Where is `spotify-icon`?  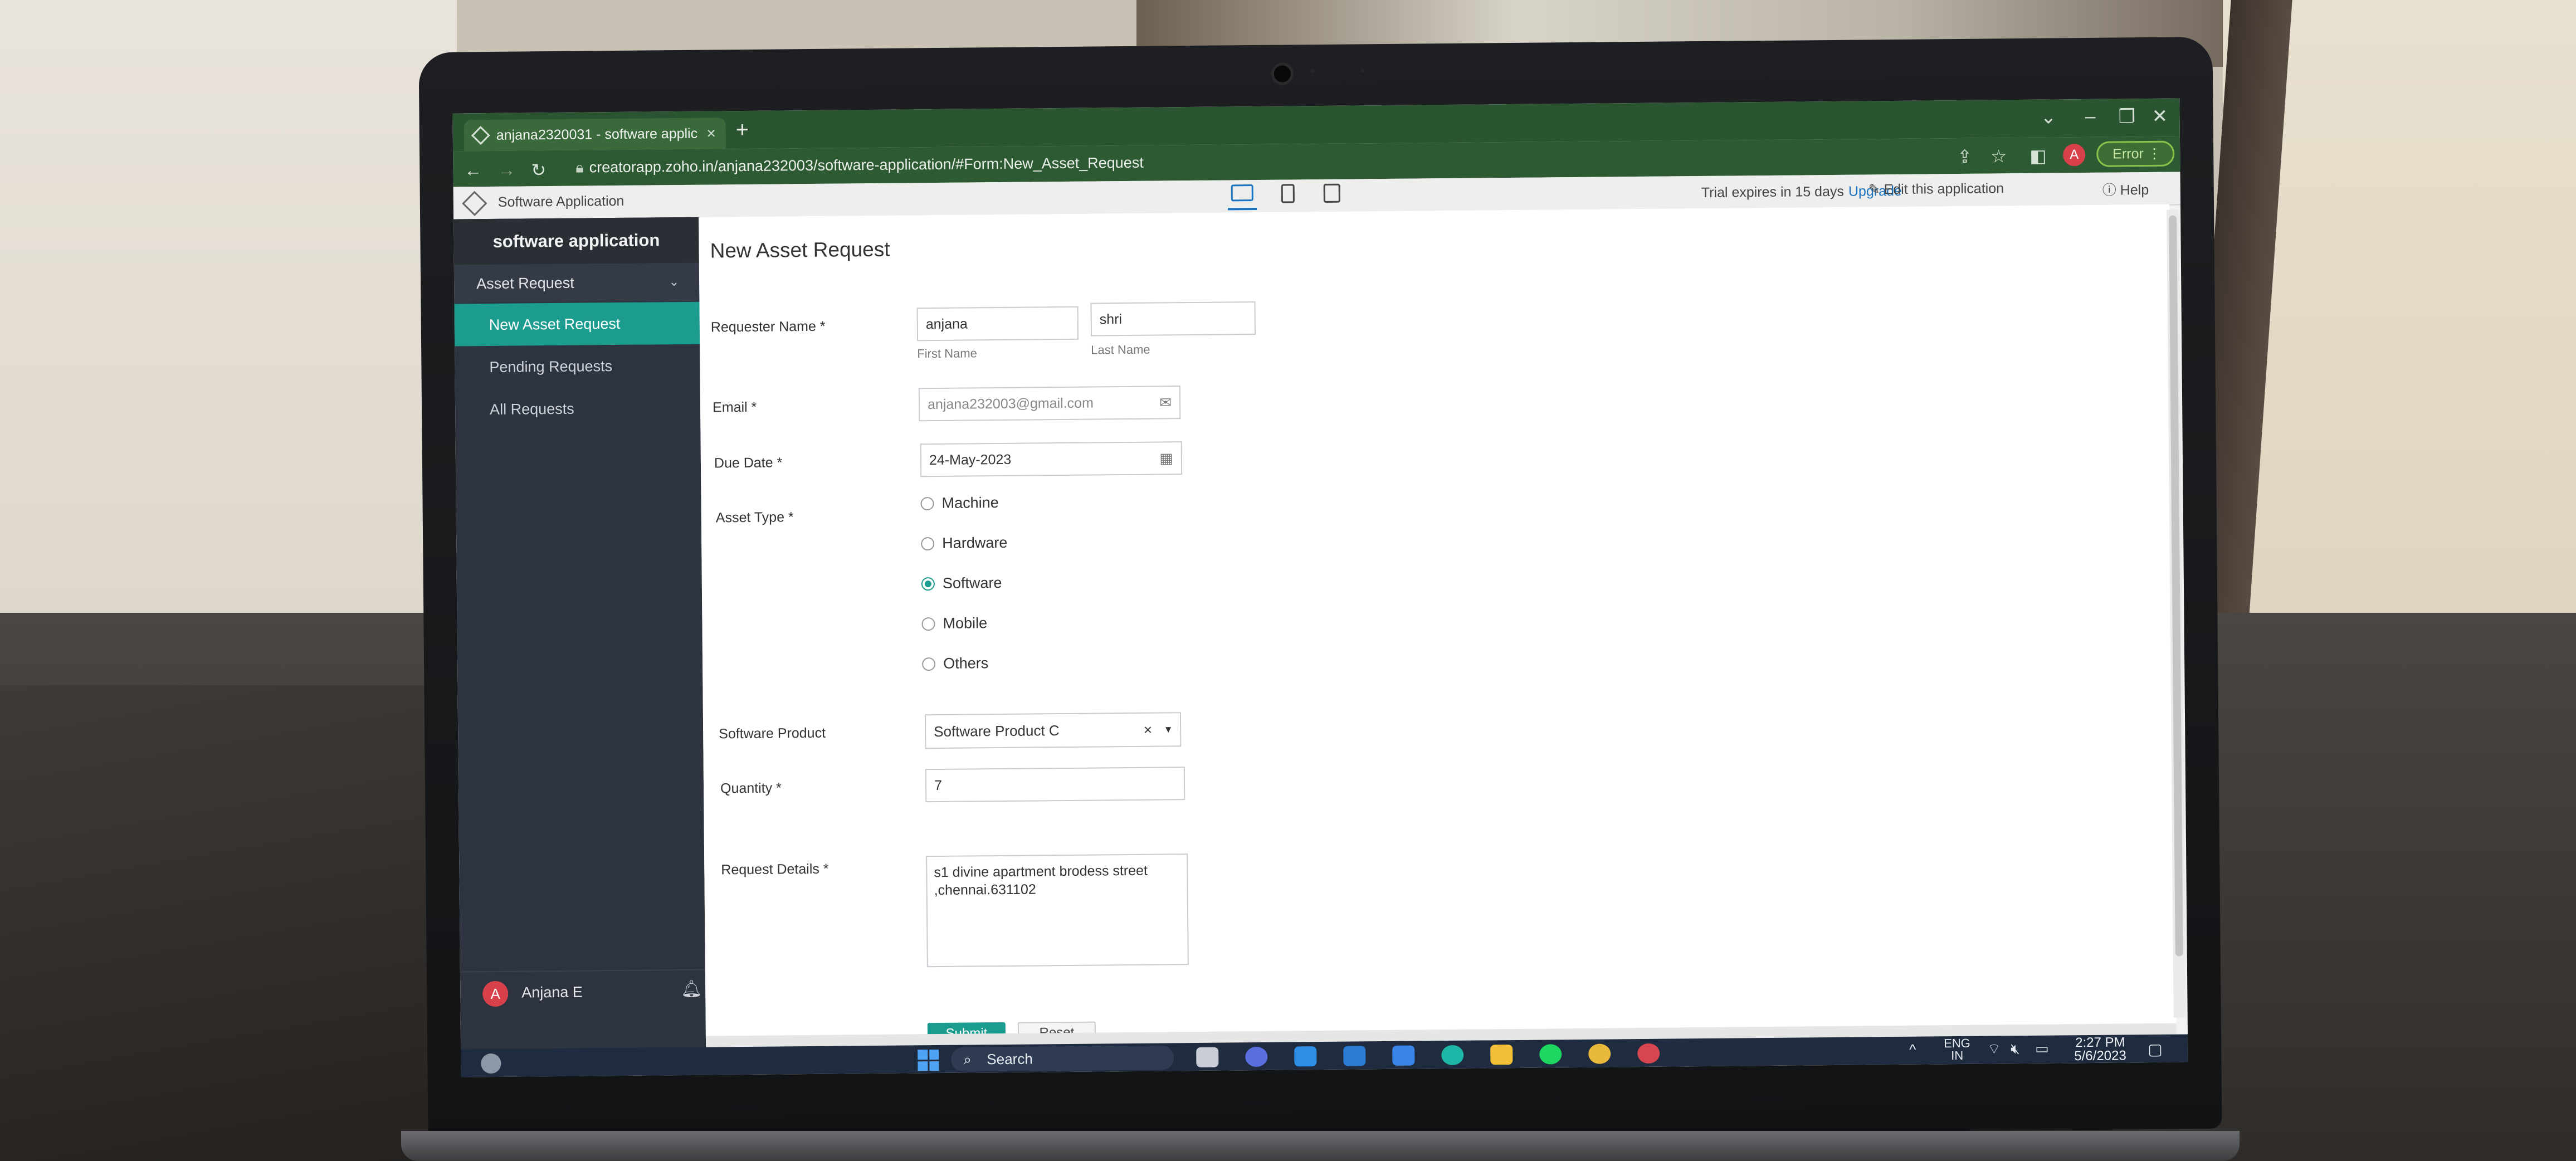 spotify-icon is located at coordinates (1550, 1054).